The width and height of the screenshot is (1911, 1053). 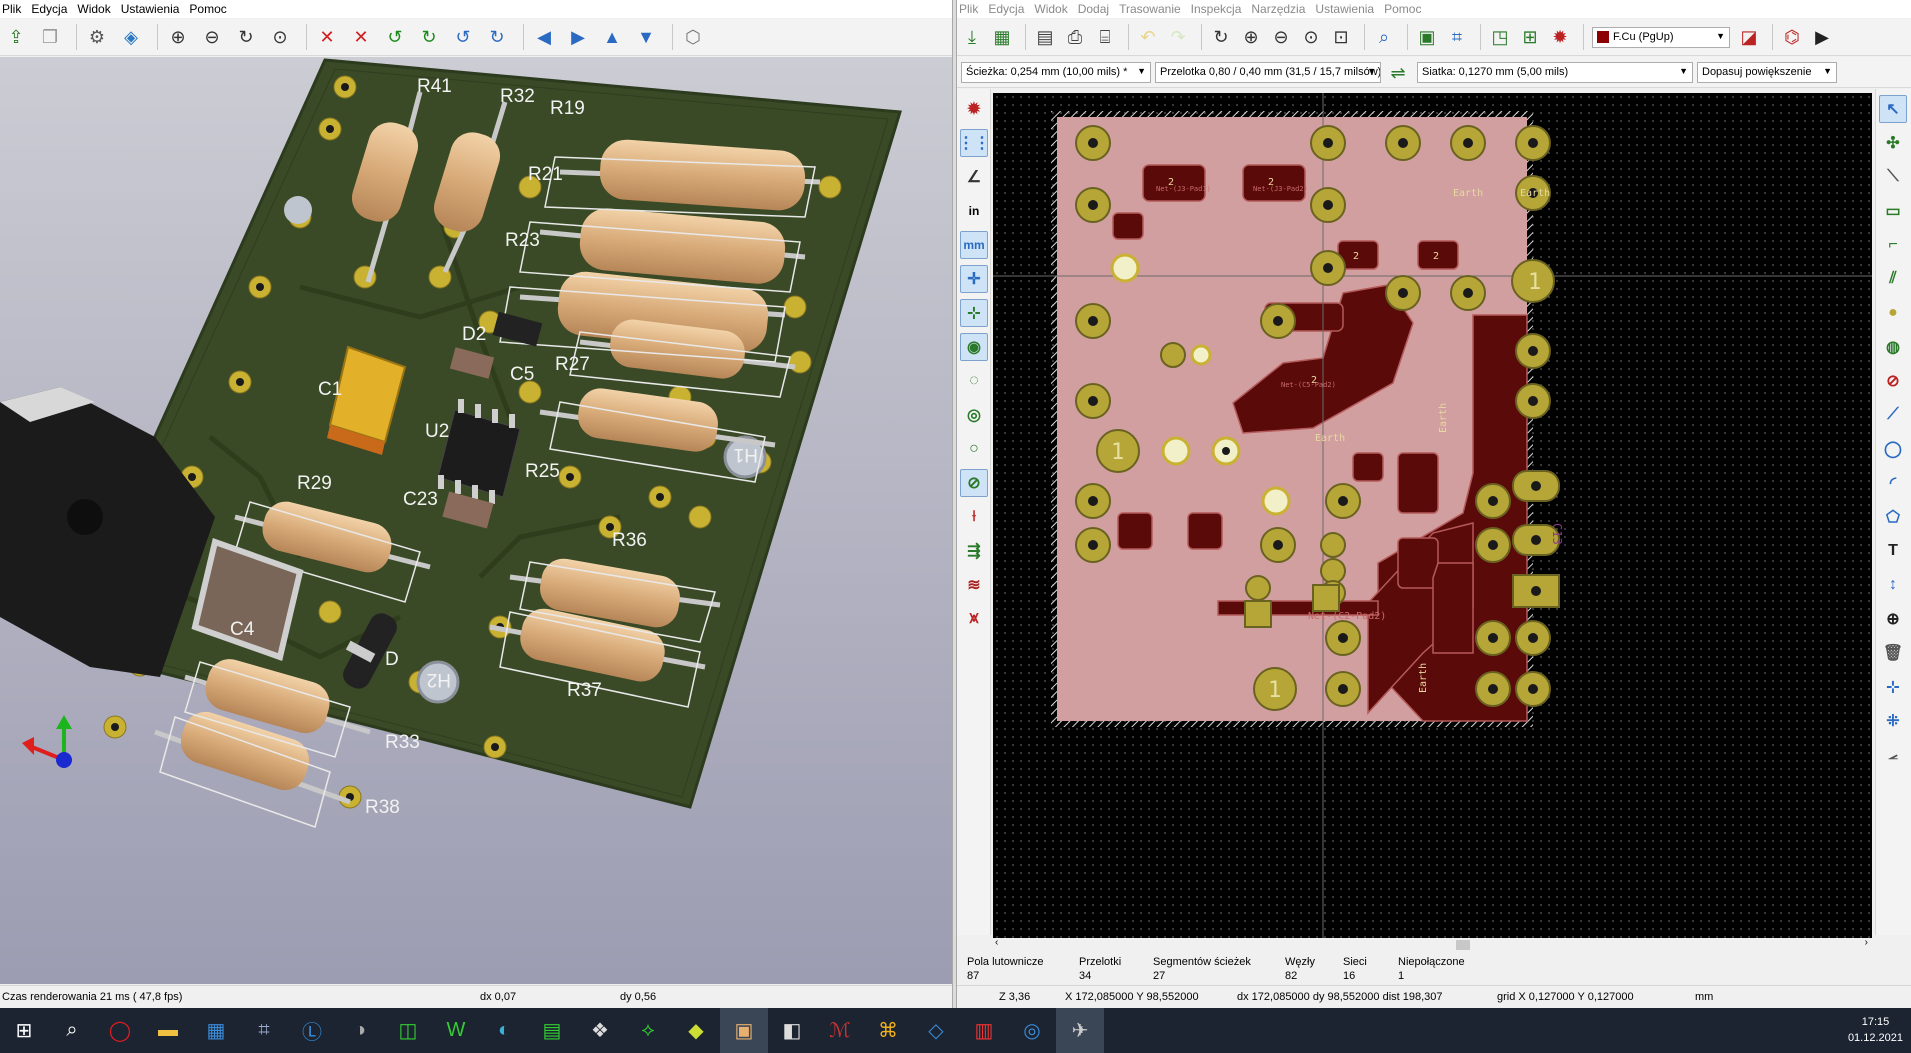 I want to click on netlist-icon: ▣, so click(x=1427, y=37).